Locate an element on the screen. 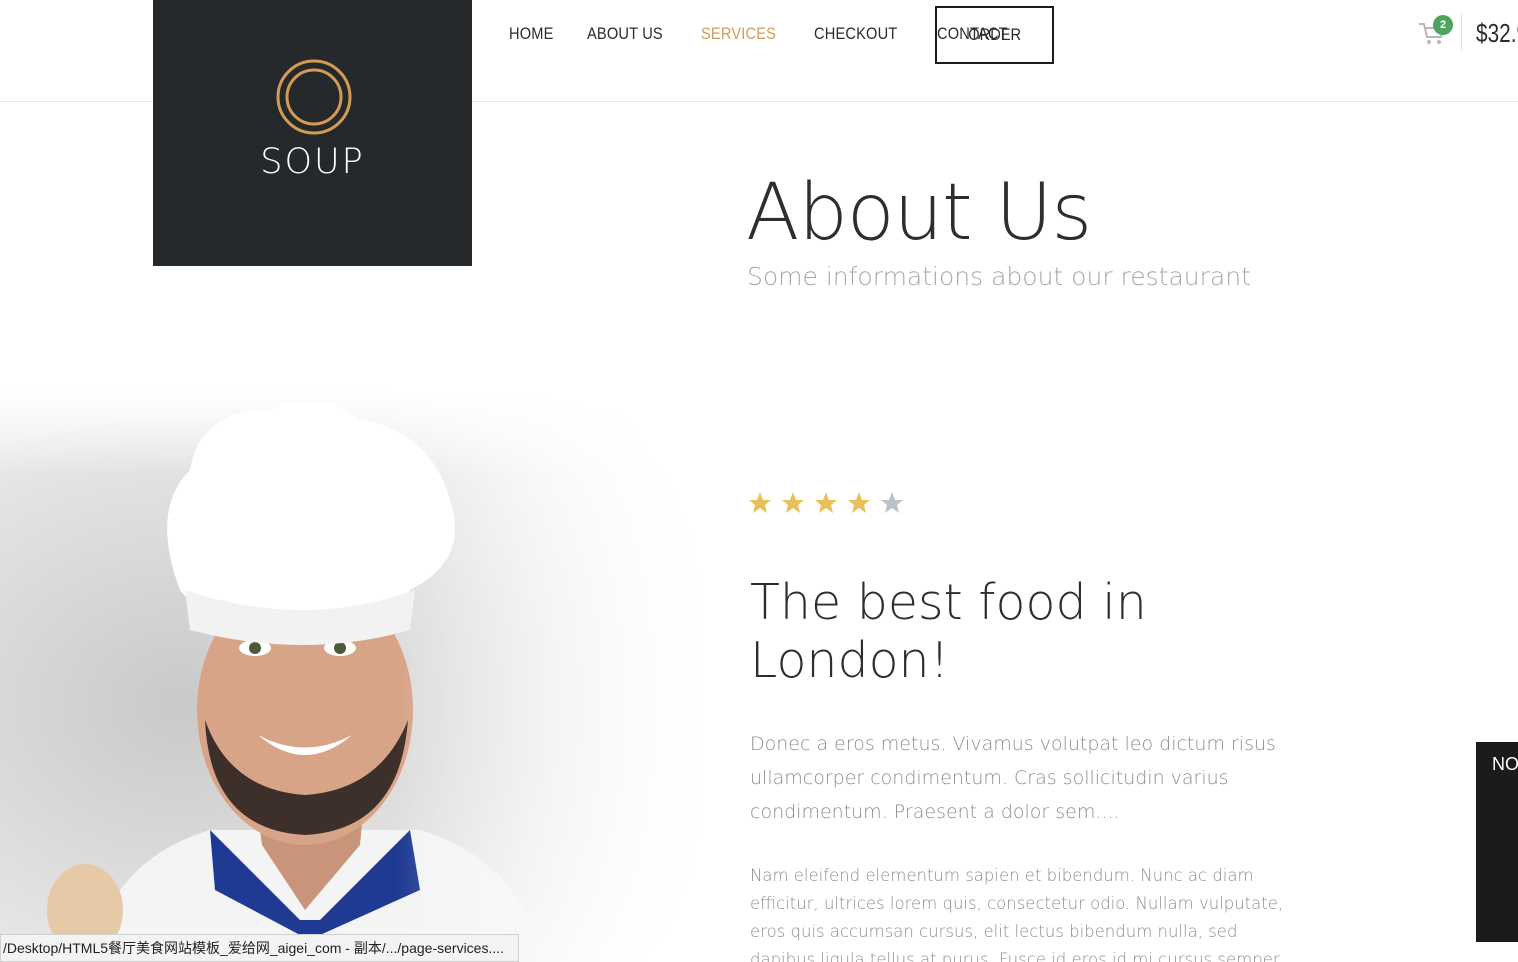 This screenshot has height=962, width=1518. main-nav: HOME ABOUT US SERVICES CHECKOUT CONTACT is located at coordinates (777, 34).